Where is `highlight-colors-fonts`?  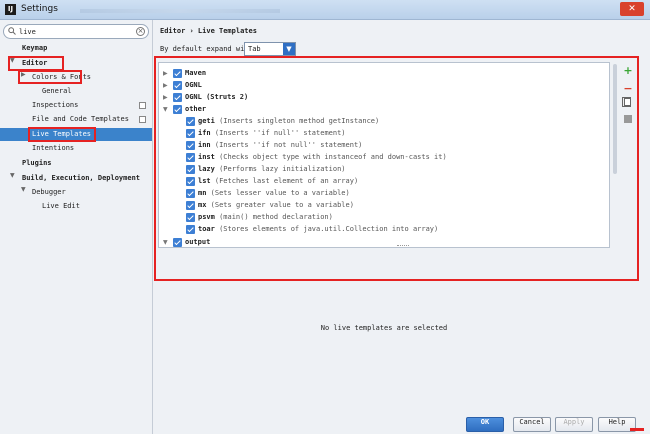 highlight-colors-fonts is located at coordinates (50, 77).